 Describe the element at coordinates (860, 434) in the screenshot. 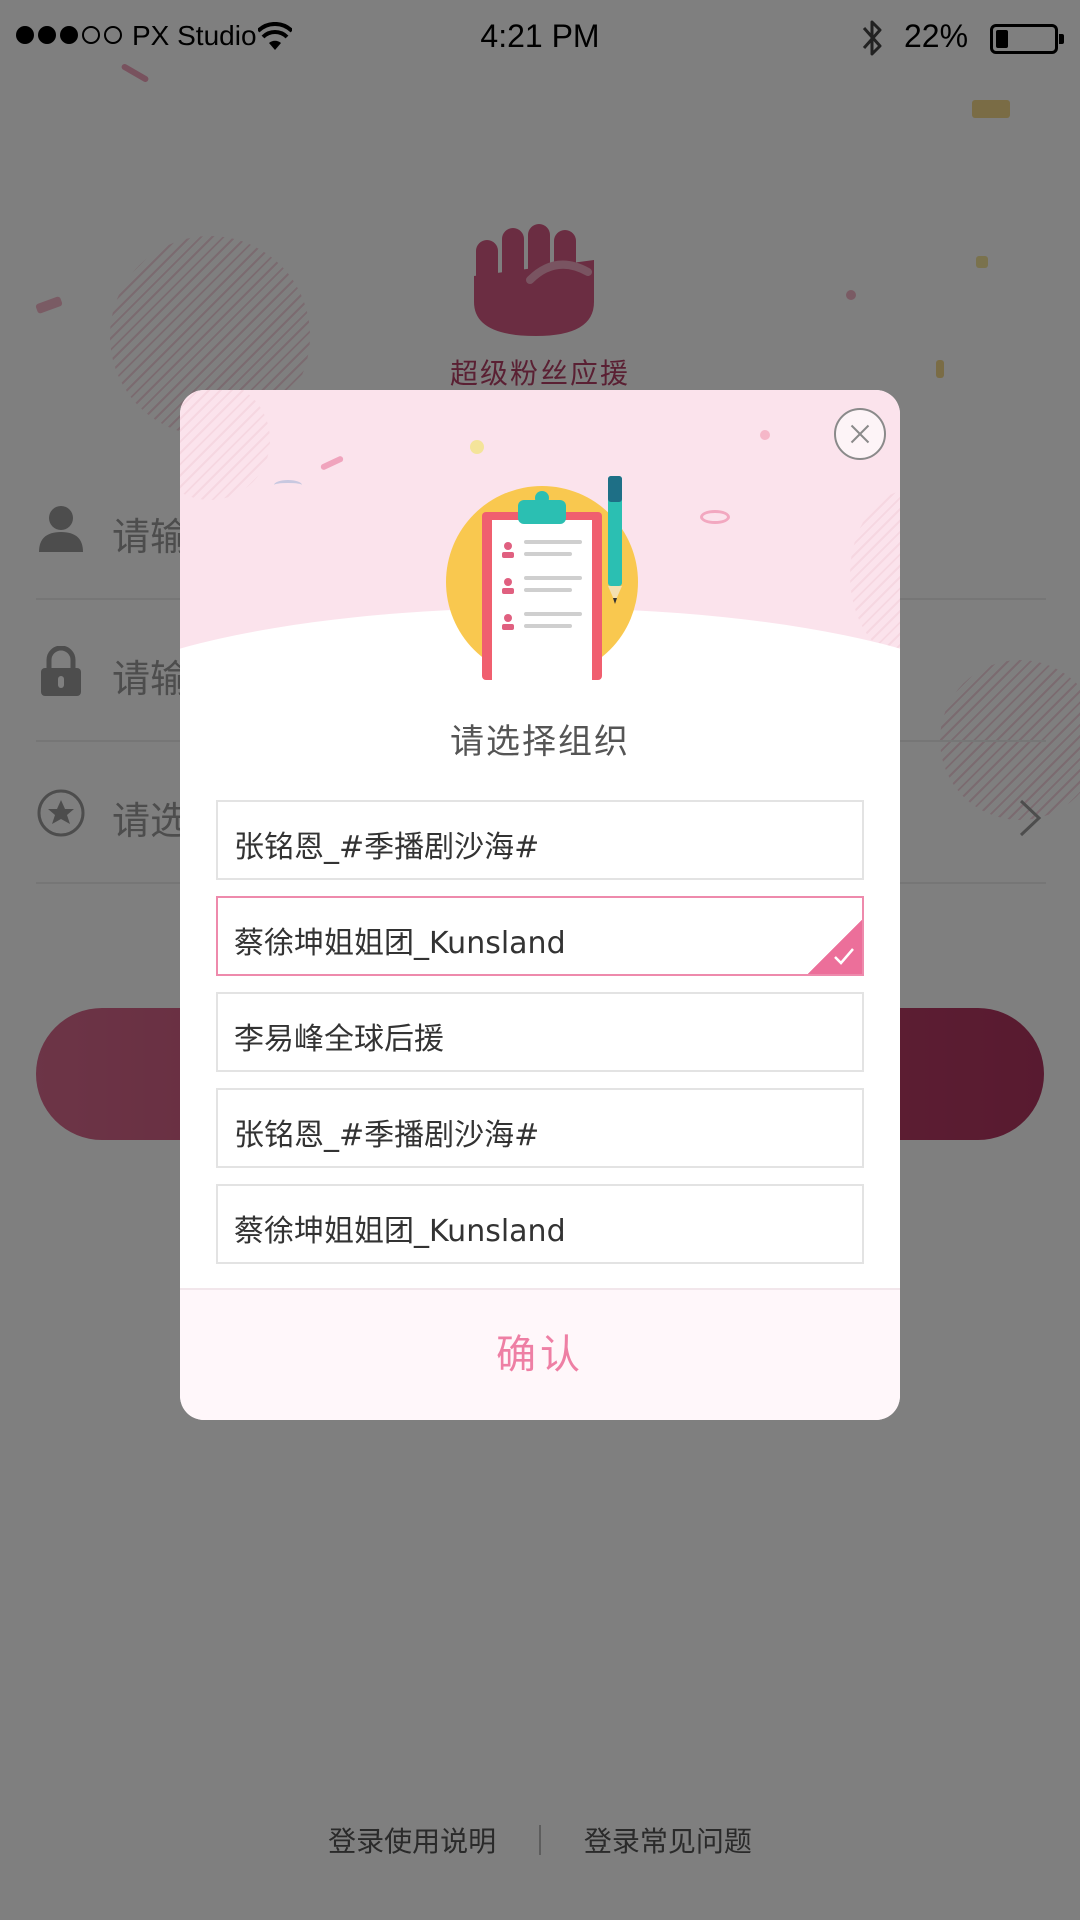

I see `close-icon` at that location.